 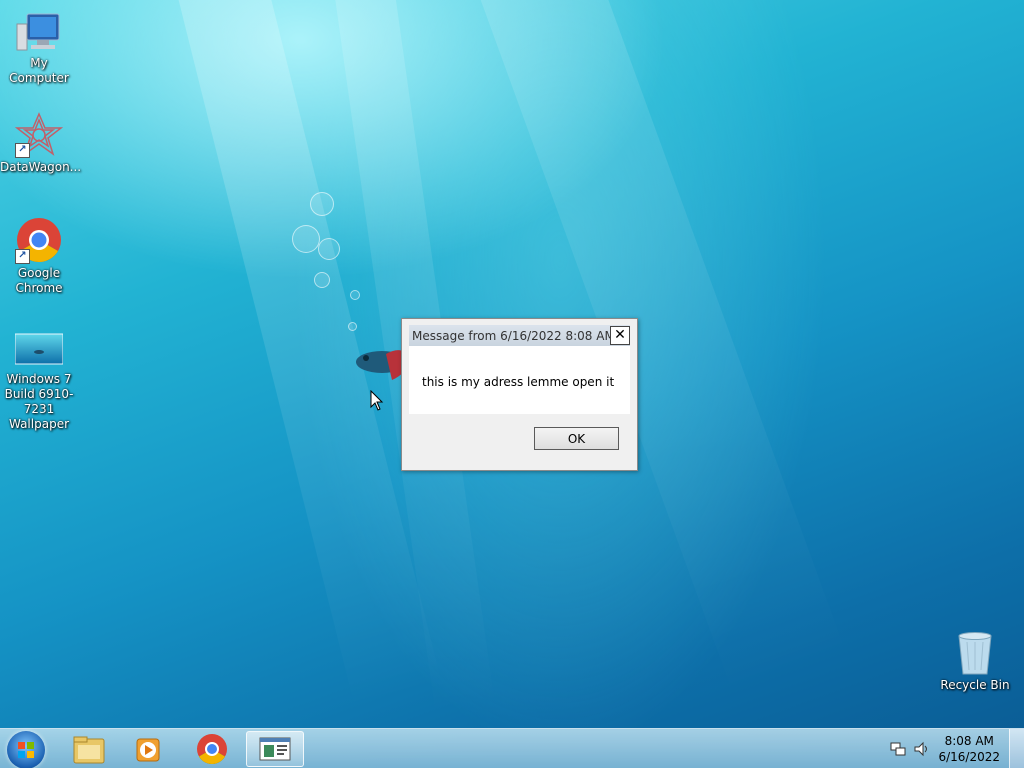 What do you see at coordinates (513, 336) in the screenshot?
I see `dialog-title: Message from 6/16/2022 8:08 AM` at bounding box center [513, 336].